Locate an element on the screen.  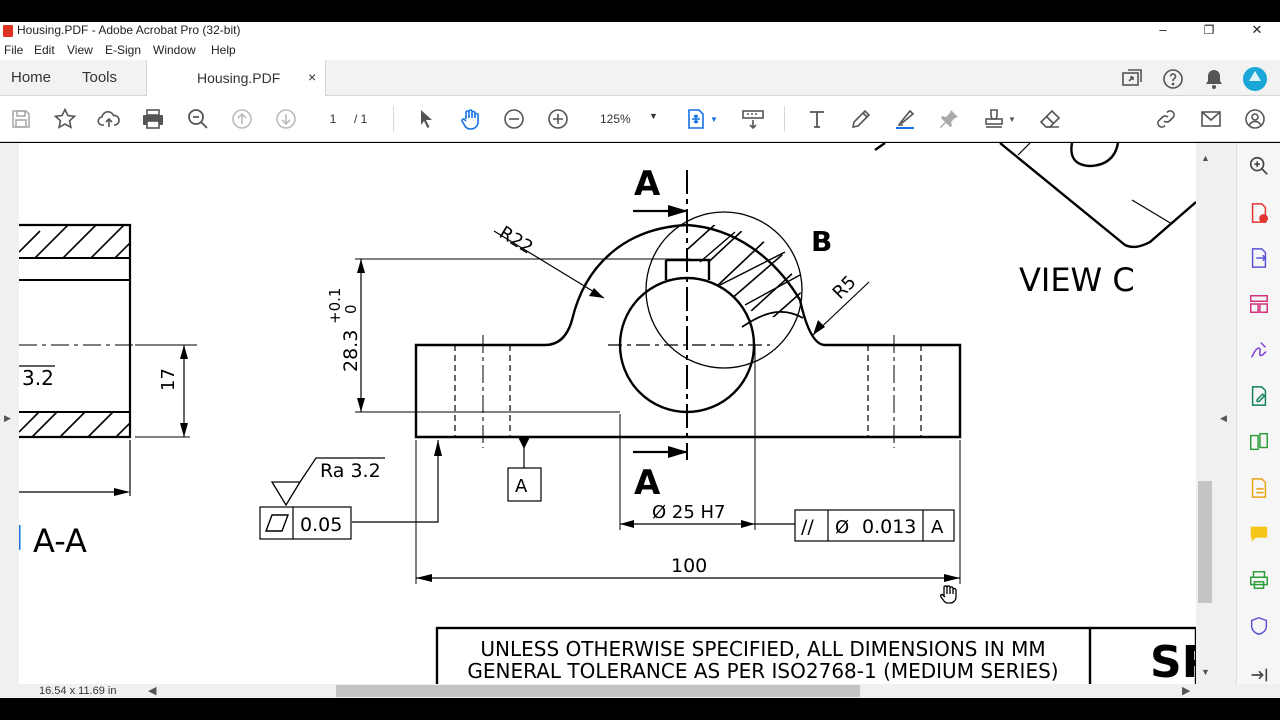
zoom-value: 125% is located at coordinates (615, 119).